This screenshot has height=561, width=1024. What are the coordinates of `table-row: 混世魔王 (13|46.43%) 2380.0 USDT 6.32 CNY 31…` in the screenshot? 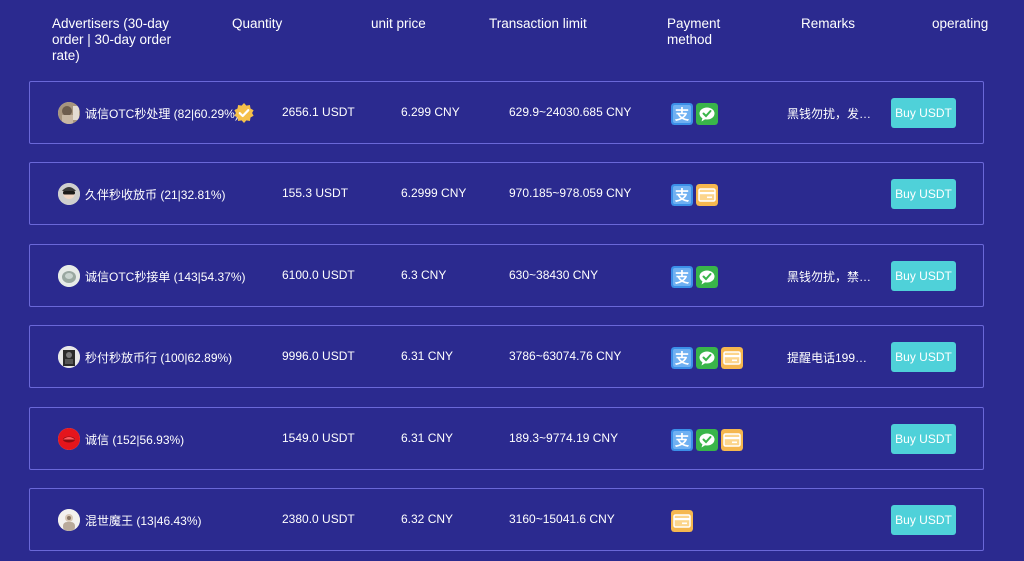 It's located at (506, 519).